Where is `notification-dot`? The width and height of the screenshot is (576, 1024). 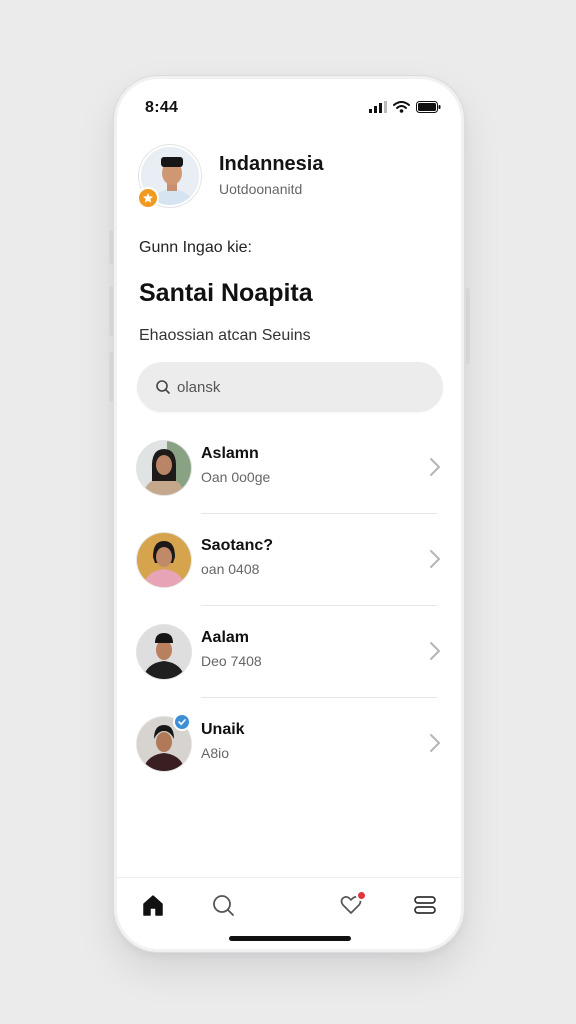
notification-dot is located at coordinates (361, 895).